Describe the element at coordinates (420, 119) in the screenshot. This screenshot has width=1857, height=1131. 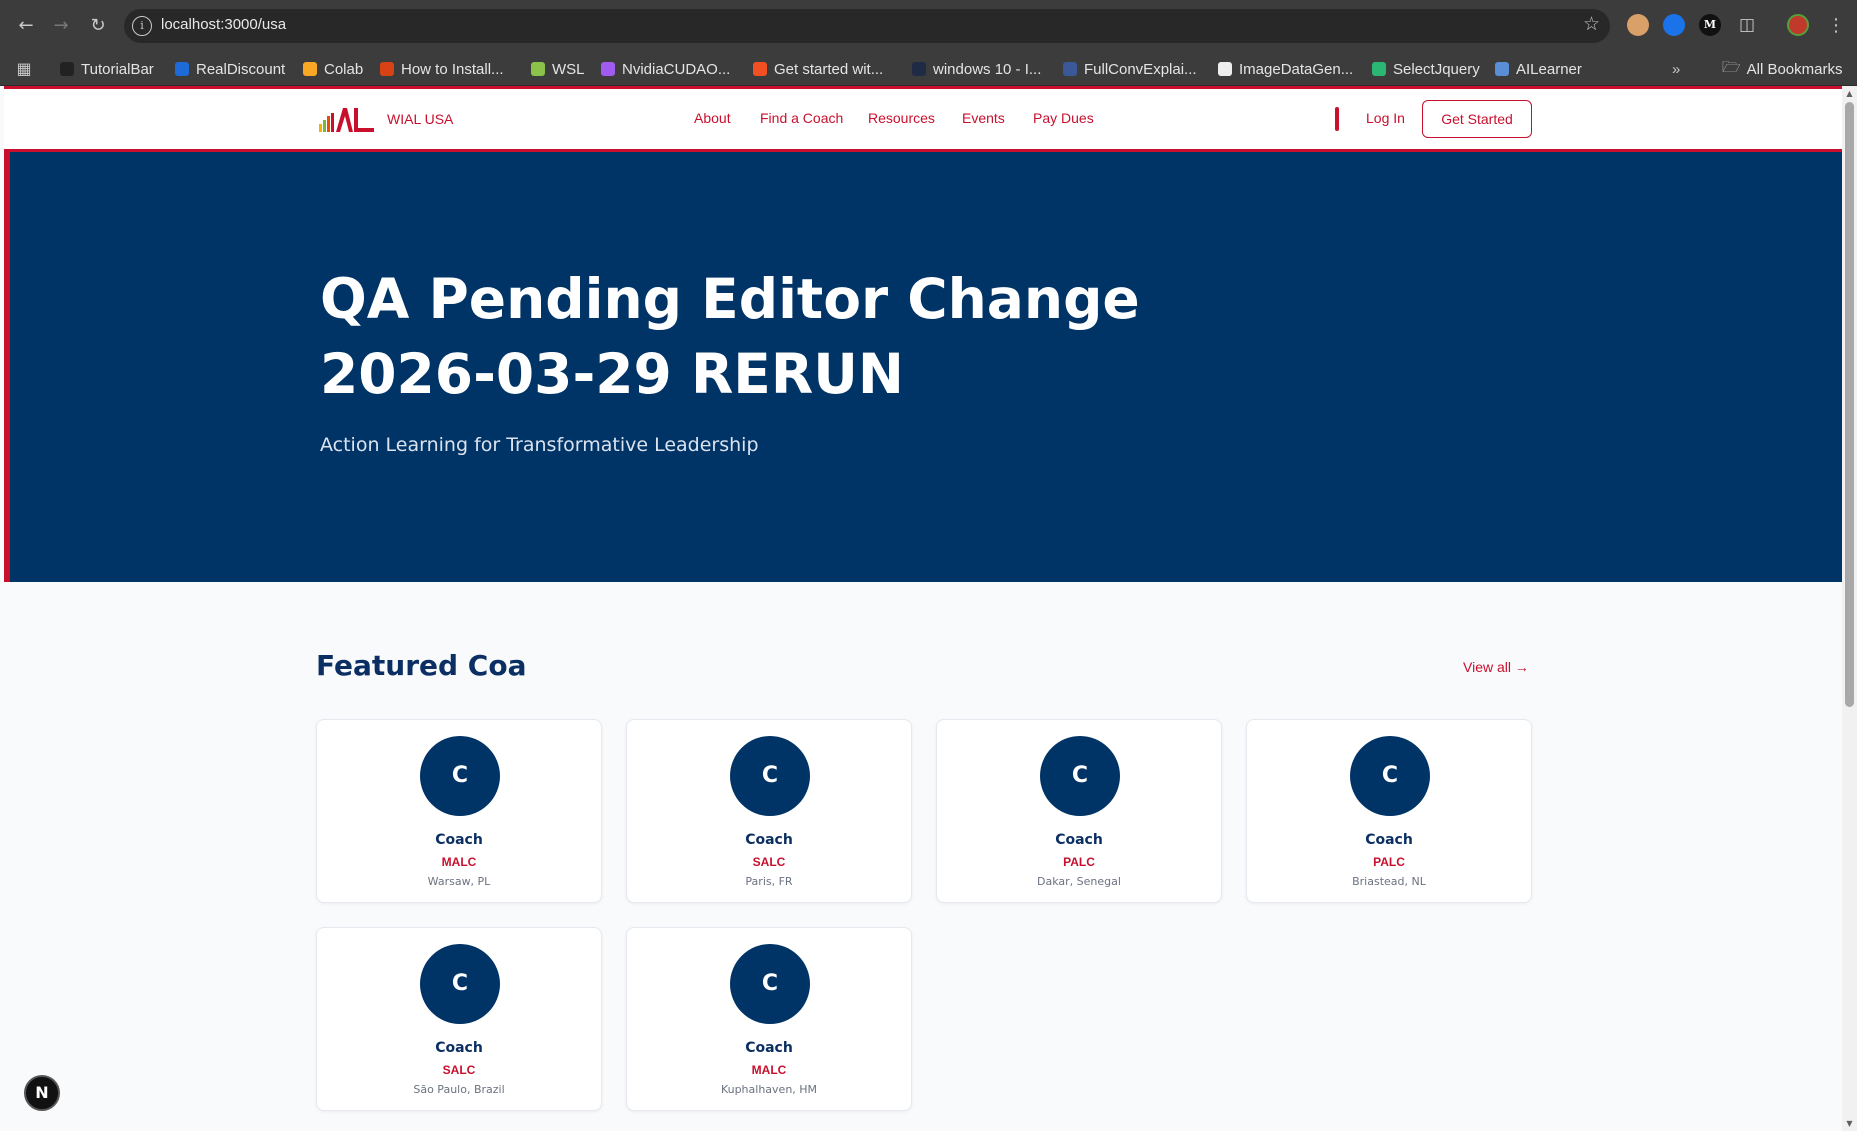
I see `brand-name: WIAL USA` at that location.